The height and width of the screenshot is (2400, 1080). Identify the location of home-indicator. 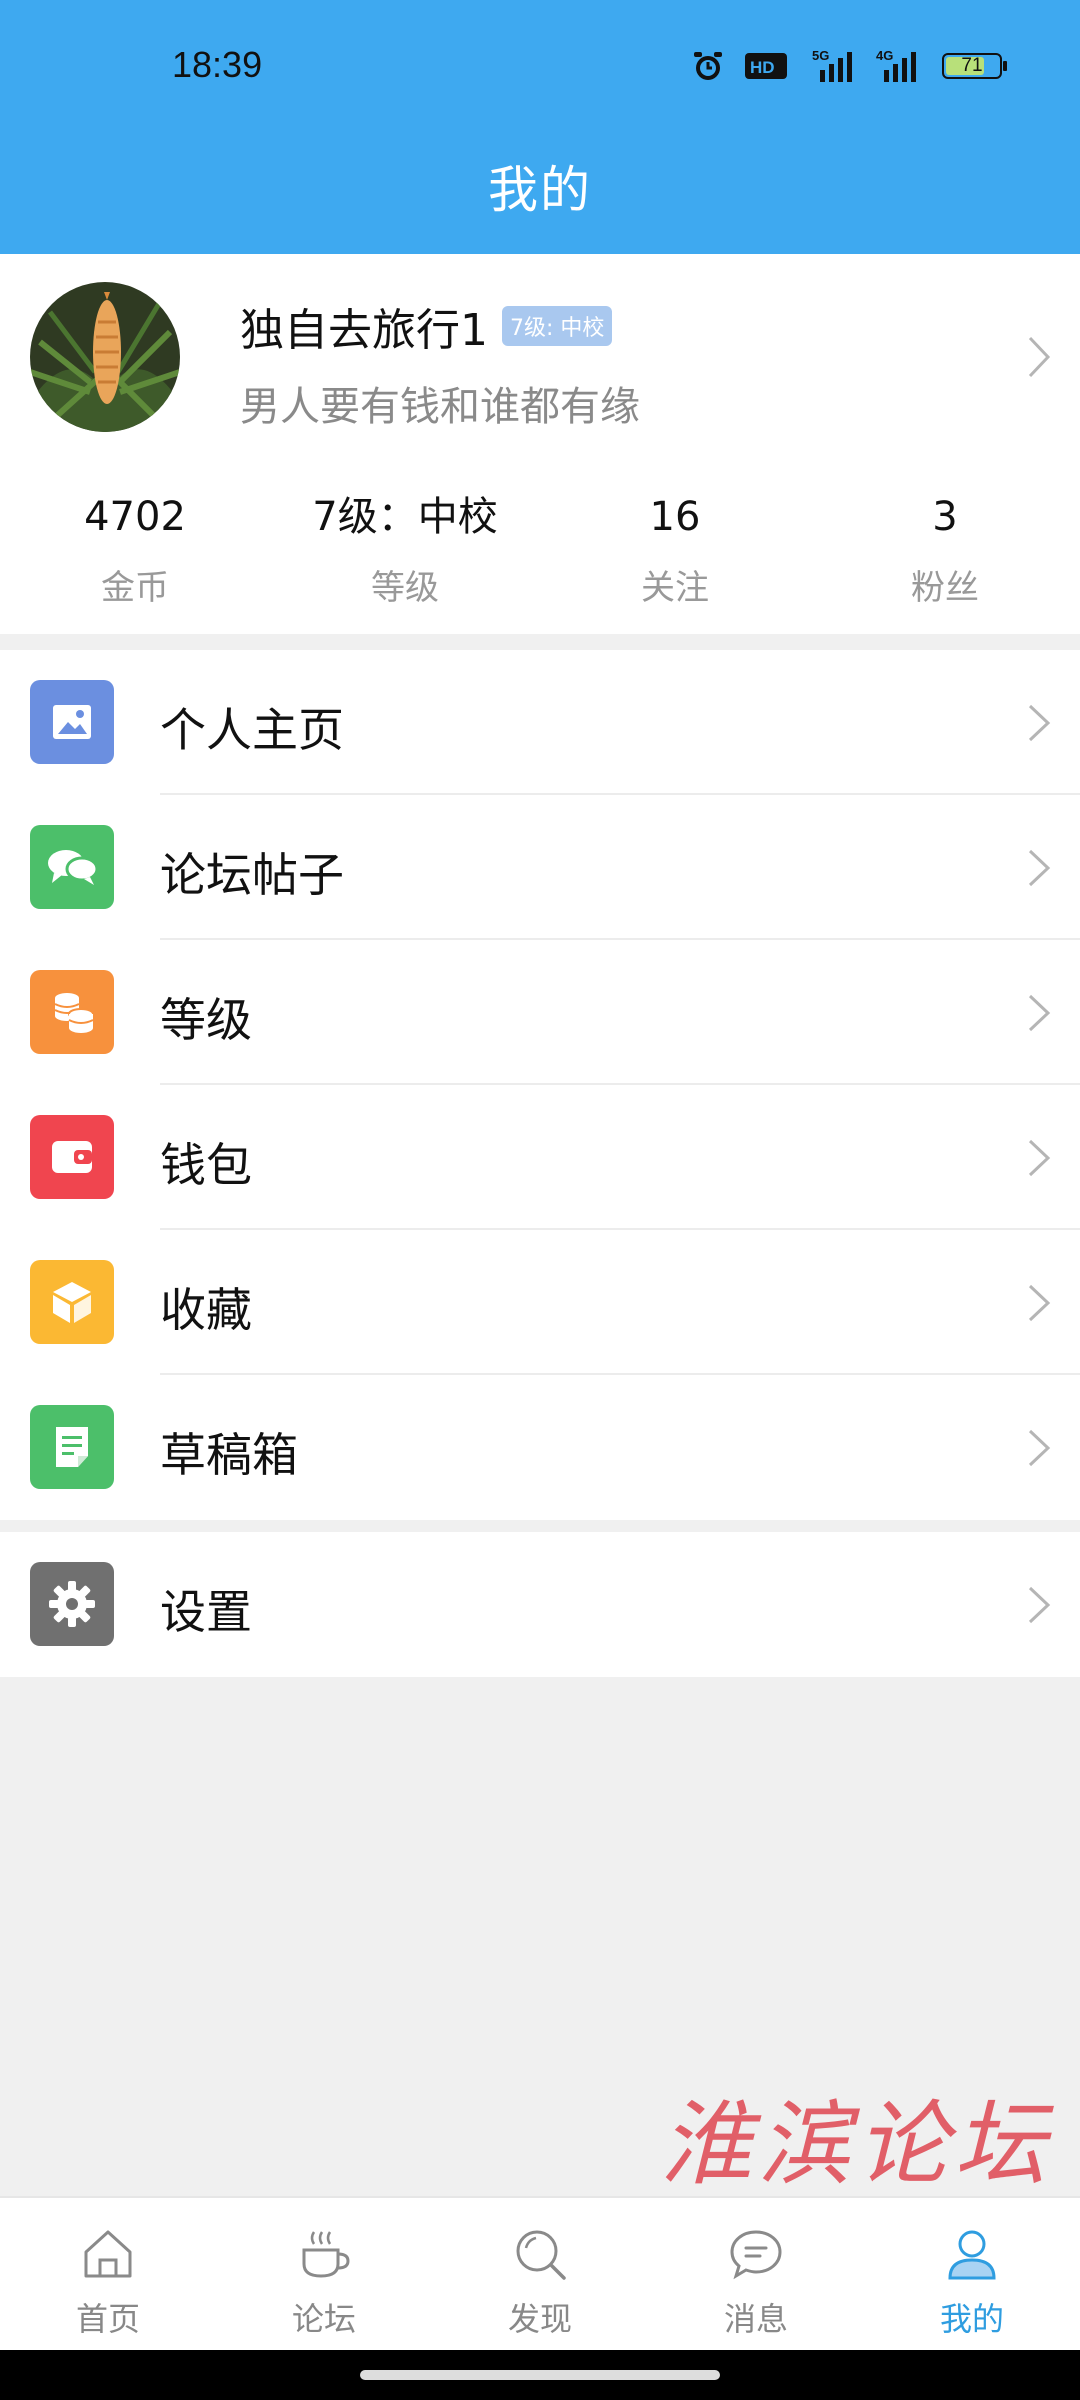
(540, 2375).